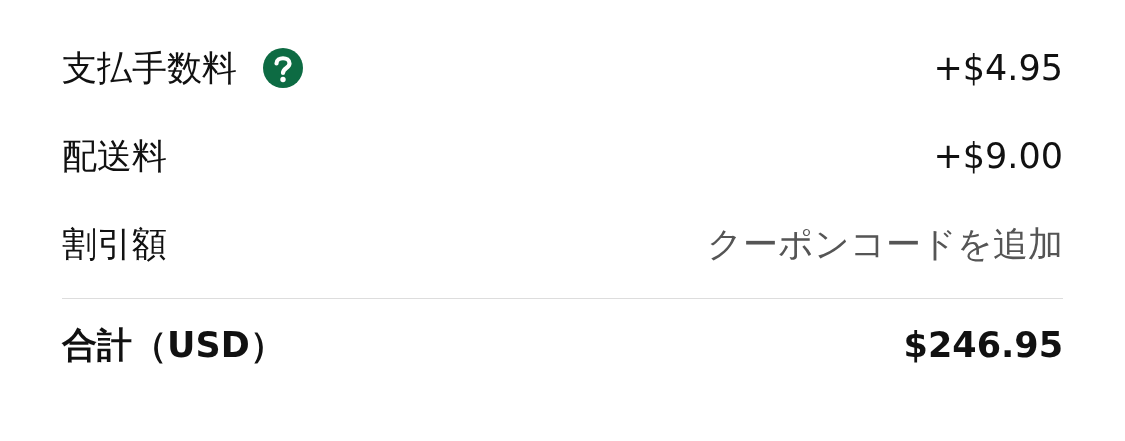 This screenshot has height=441, width=1125. I want to click on total-amount: $246.95, so click(983, 345).